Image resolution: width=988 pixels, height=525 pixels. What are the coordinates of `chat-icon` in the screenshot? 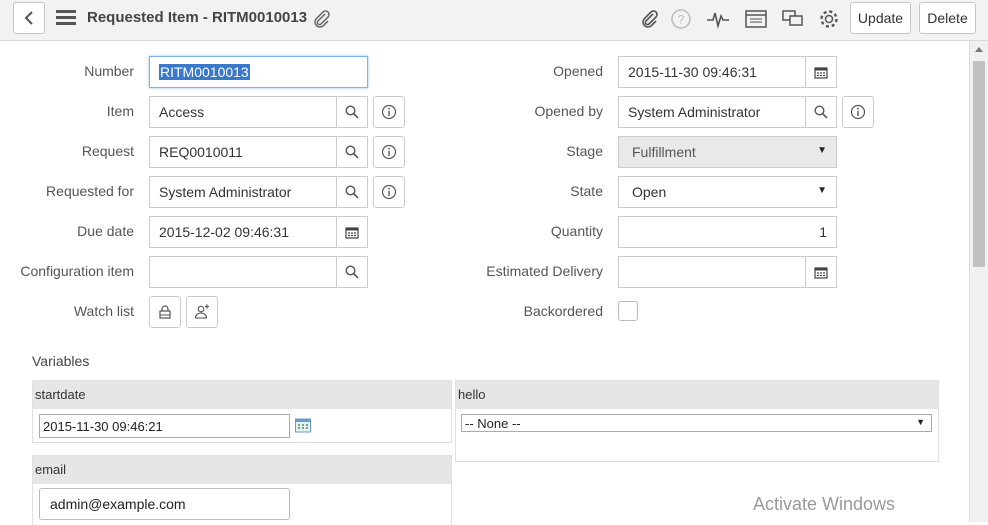 It's located at (793, 19).